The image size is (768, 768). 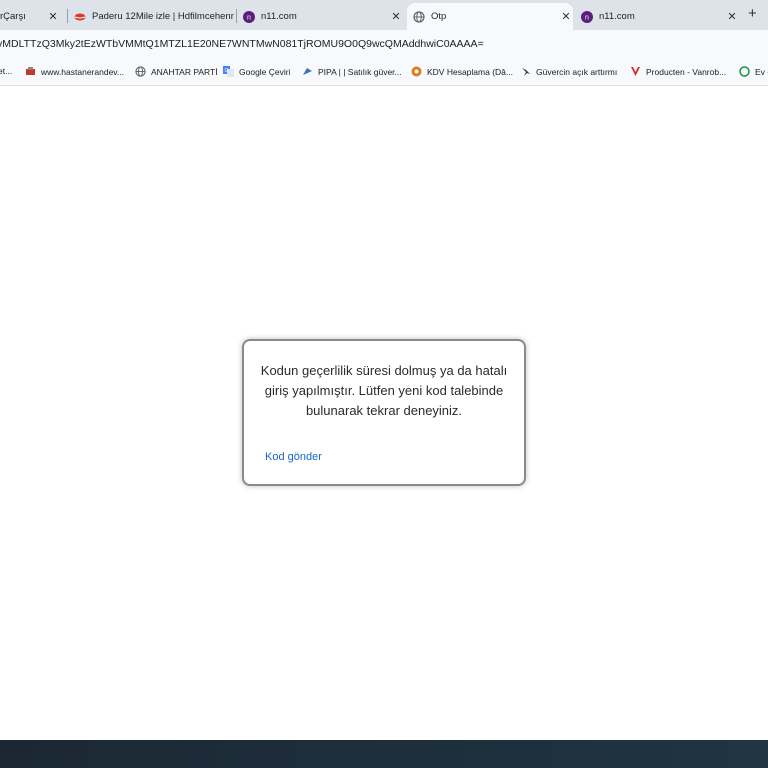 I want to click on tab-otp: Otp ✕, so click(x=490, y=16).